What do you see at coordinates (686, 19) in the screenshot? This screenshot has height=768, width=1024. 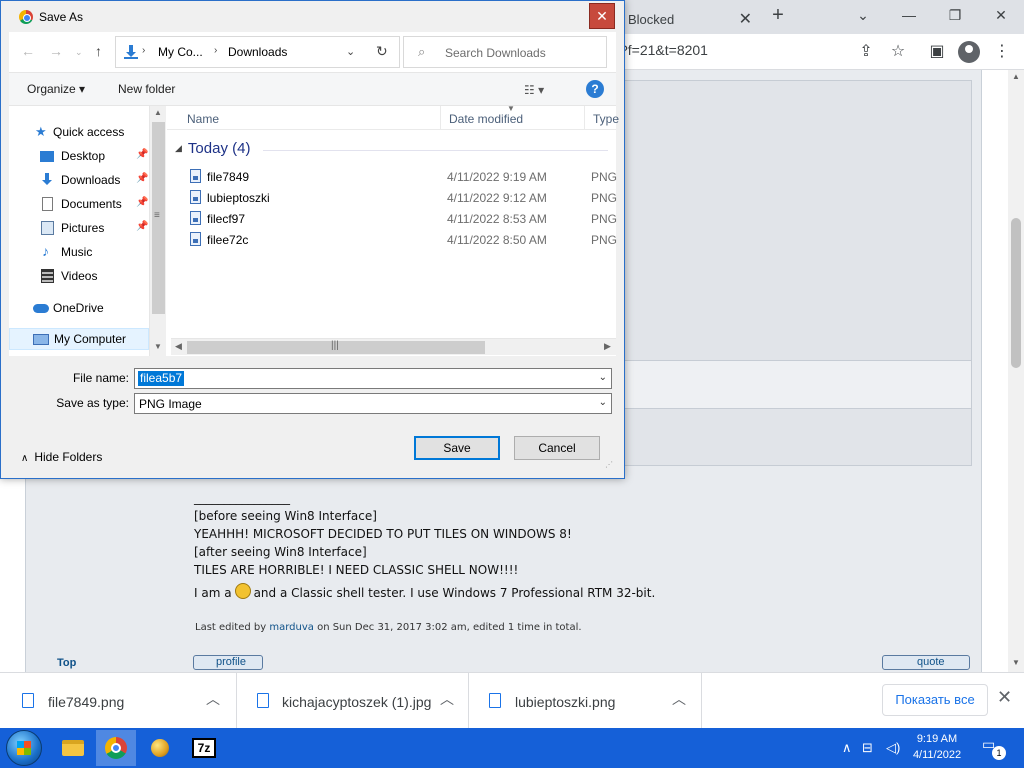 I see `browser-tab: Blocked ✕` at bounding box center [686, 19].